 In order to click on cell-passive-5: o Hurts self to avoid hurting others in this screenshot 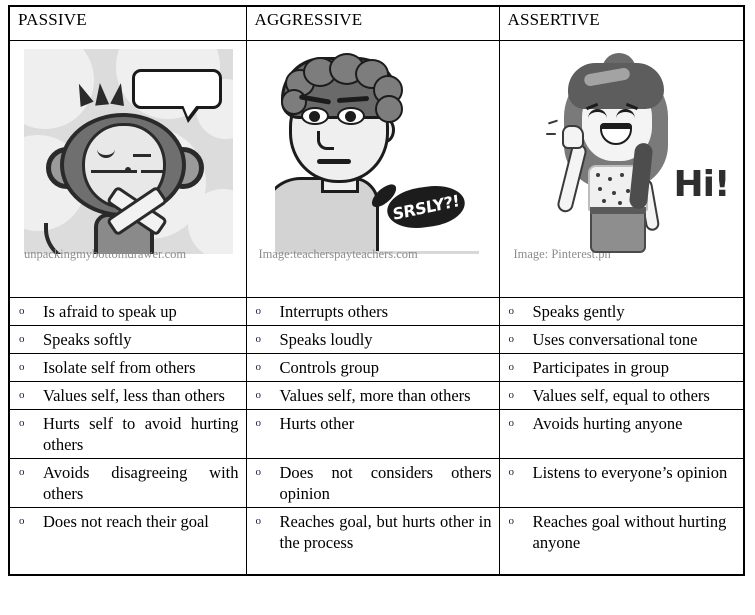, I will do `click(127, 434)`.